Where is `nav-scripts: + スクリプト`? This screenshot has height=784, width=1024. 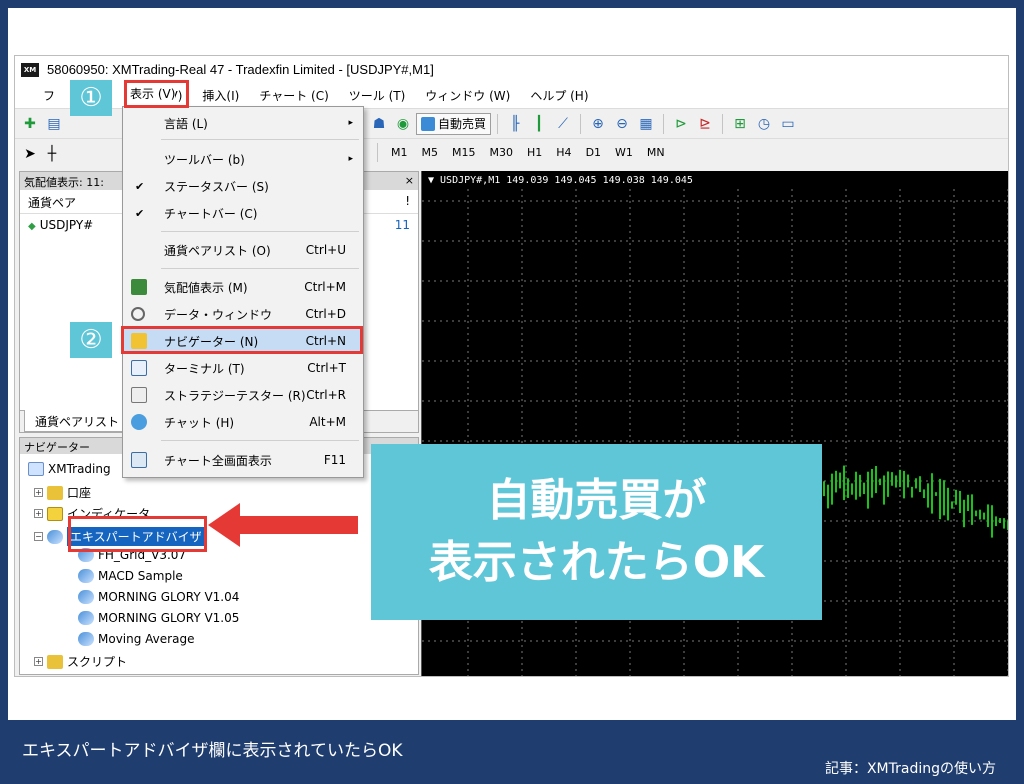 nav-scripts: + スクリプト is located at coordinates (80, 661).